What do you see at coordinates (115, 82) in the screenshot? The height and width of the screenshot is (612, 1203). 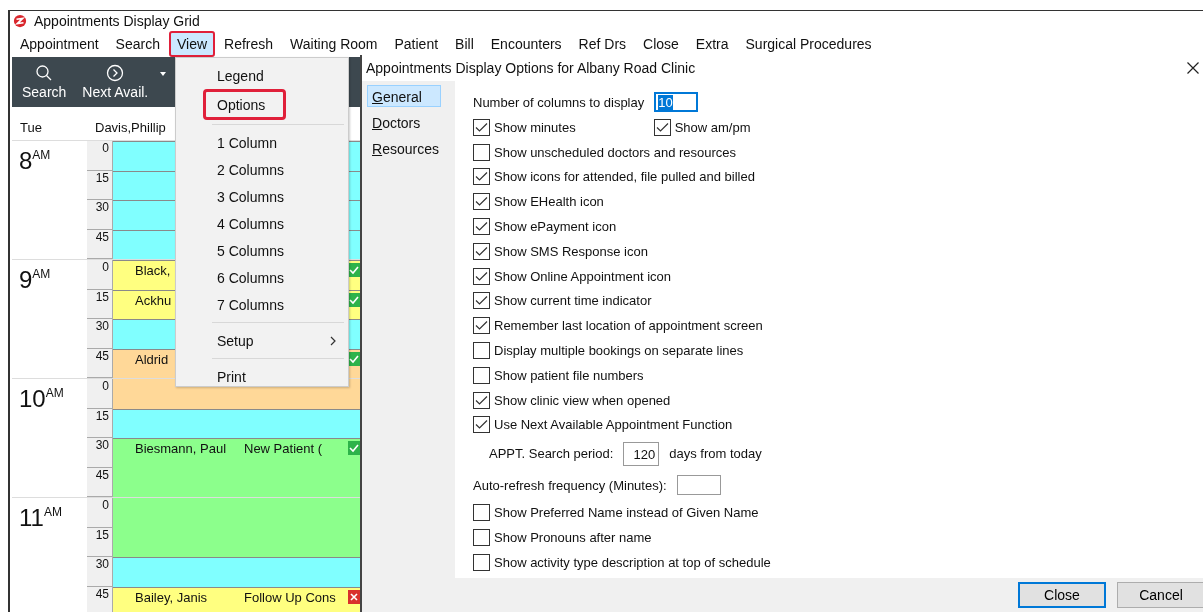 I see `toolbar-button: Next Avail.` at bounding box center [115, 82].